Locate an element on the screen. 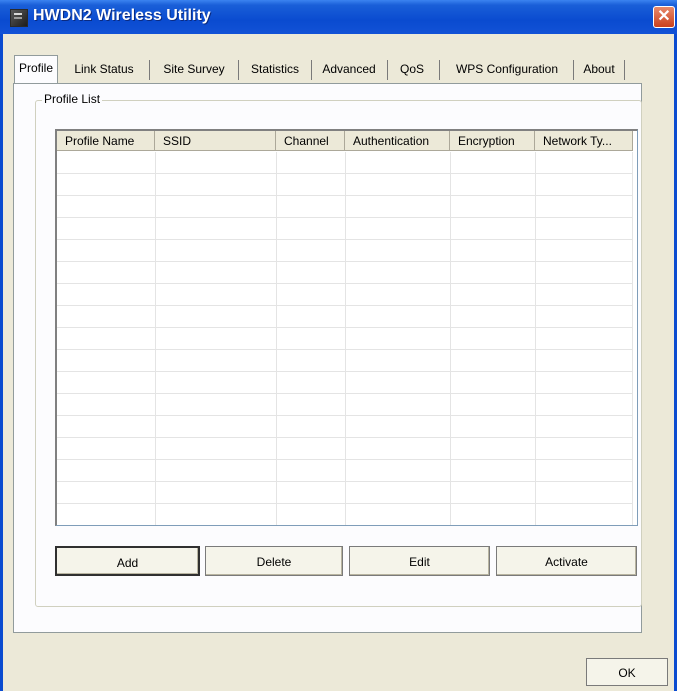  app-icon is located at coordinates (19, 18).